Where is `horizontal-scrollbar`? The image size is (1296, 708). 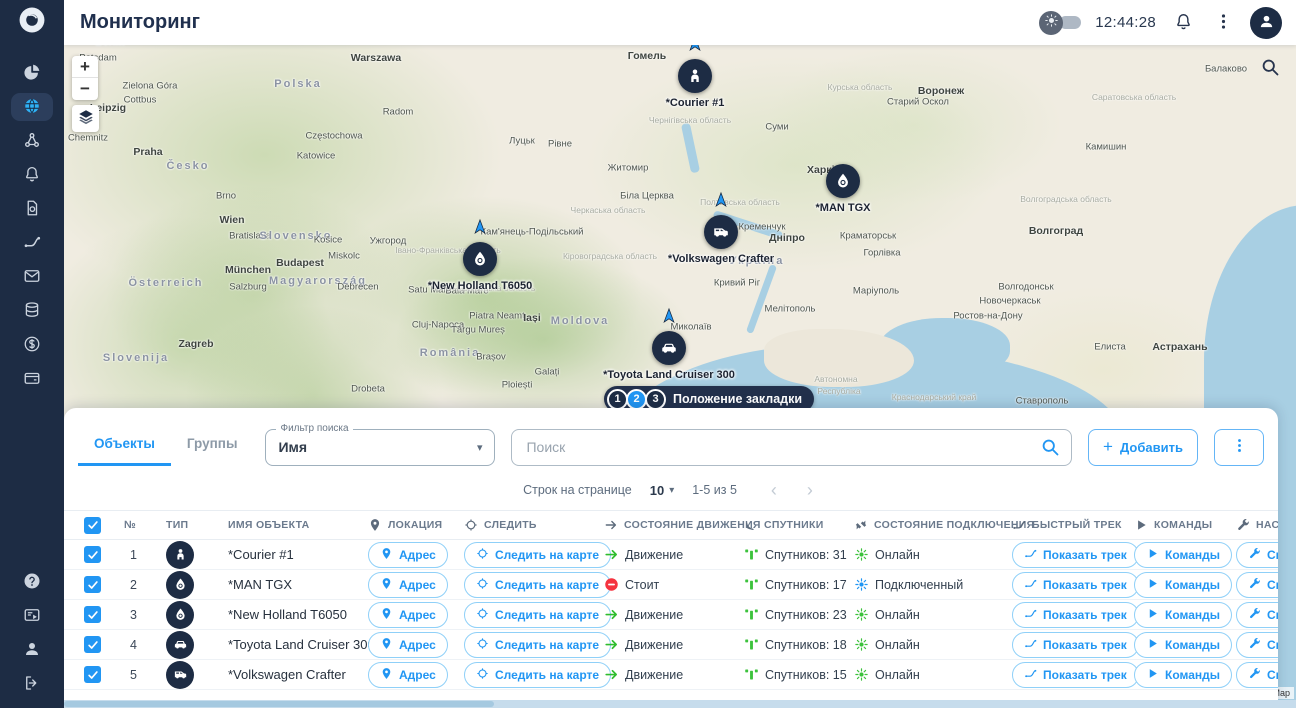 horizontal-scrollbar is located at coordinates (680, 704).